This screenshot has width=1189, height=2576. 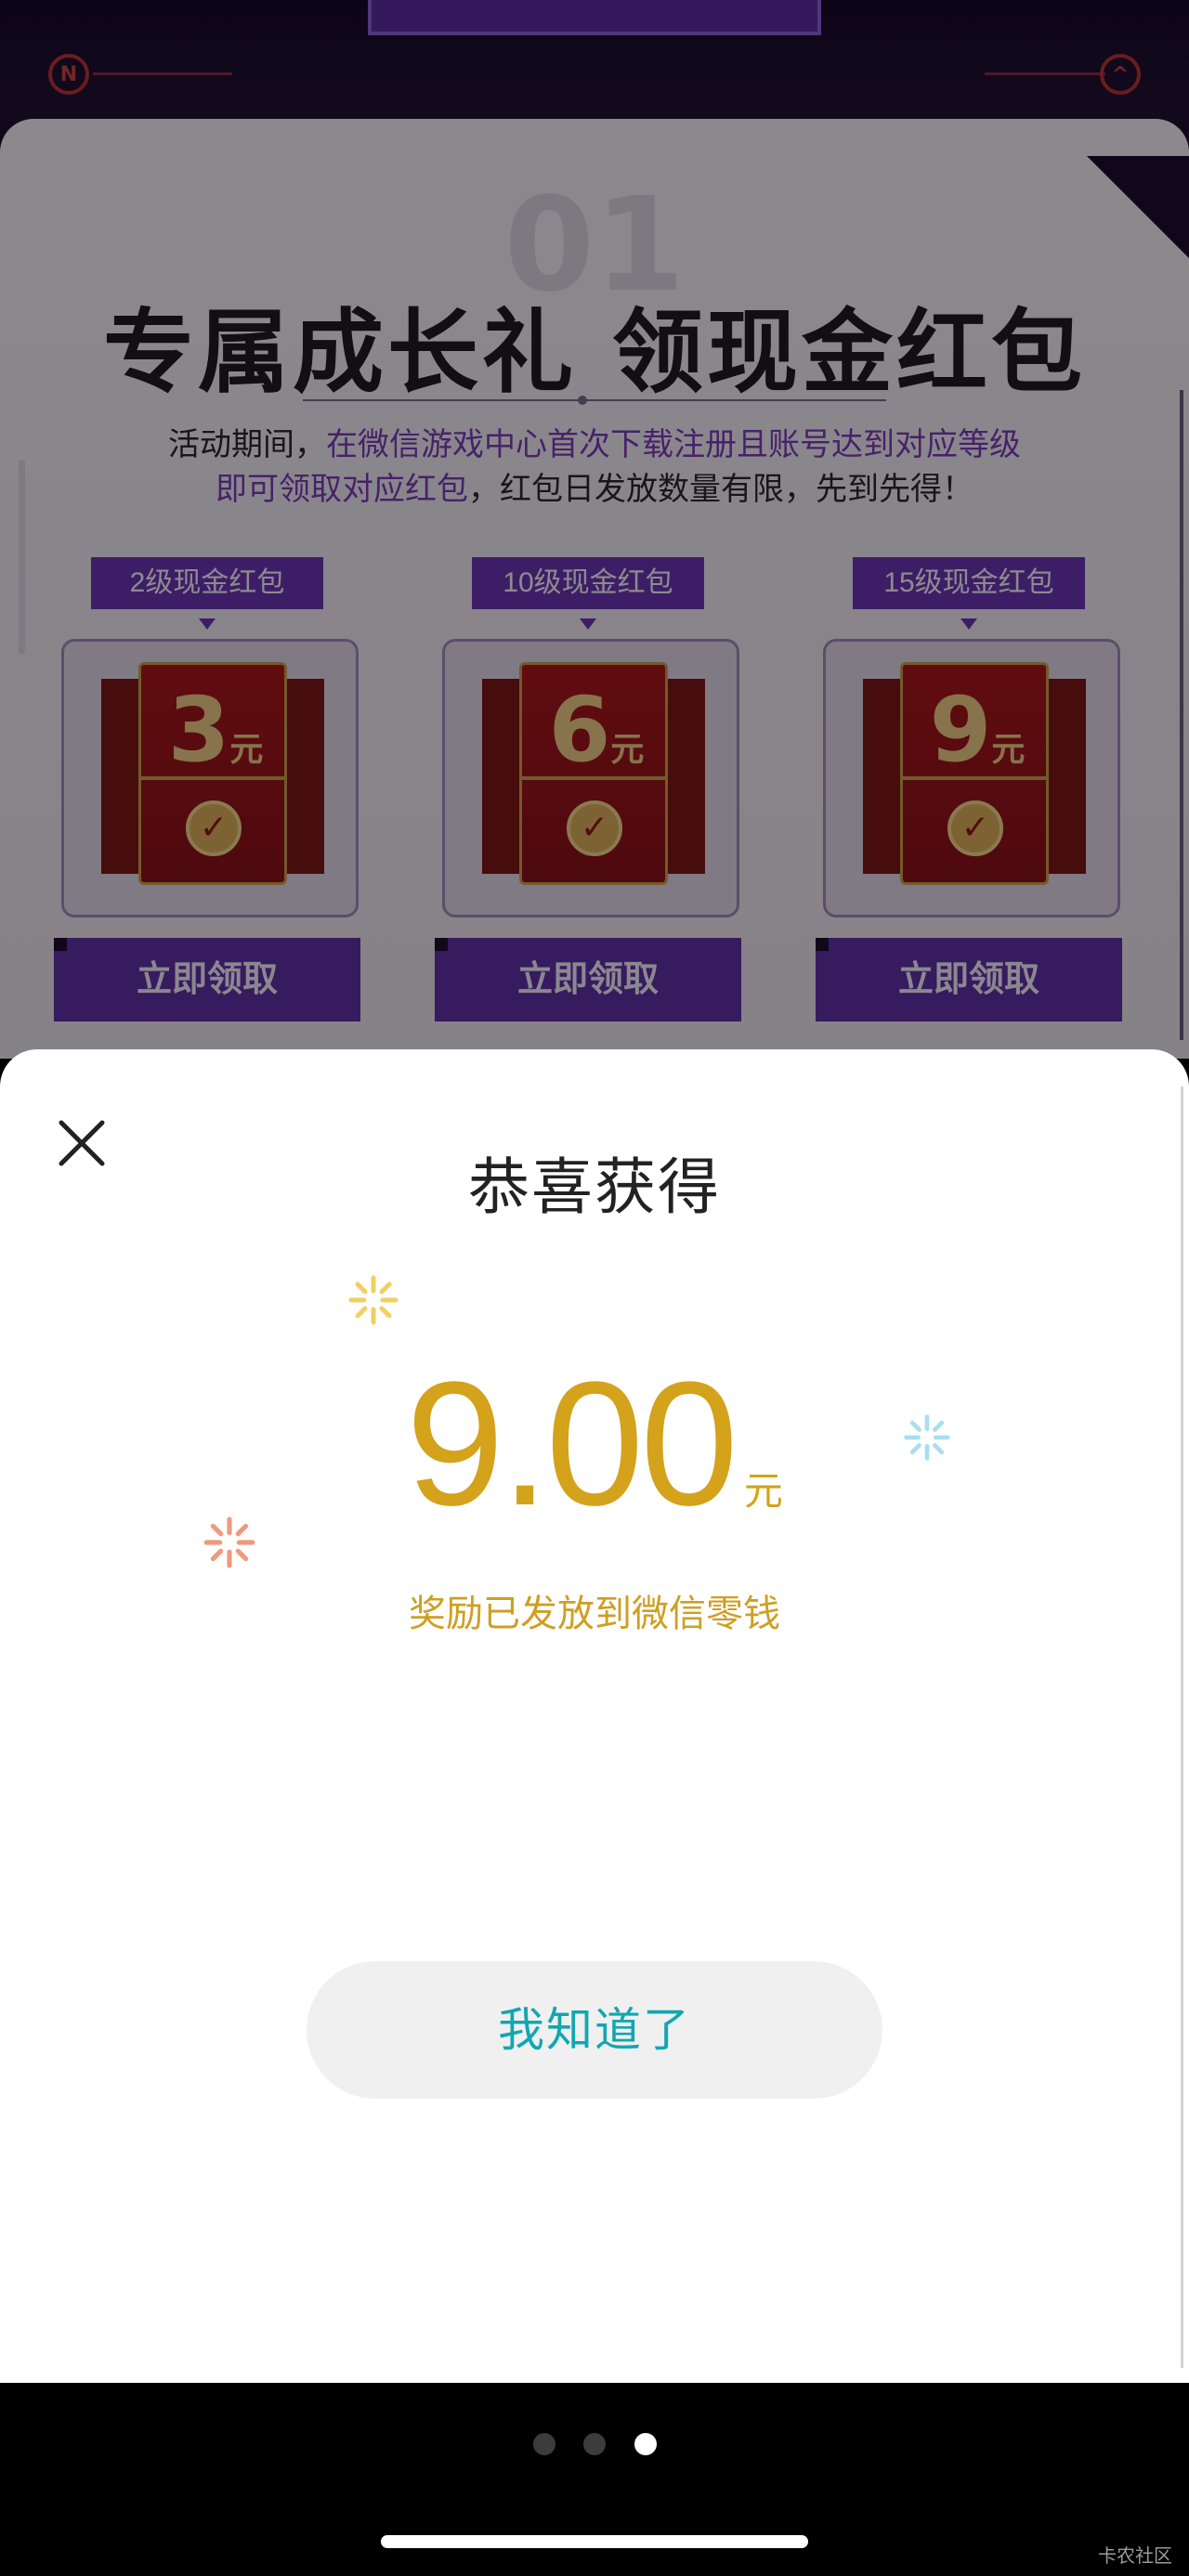 What do you see at coordinates (645, 2444) in the screenshot?
I see `page-dot-active` at bounding box center [645, 2444].